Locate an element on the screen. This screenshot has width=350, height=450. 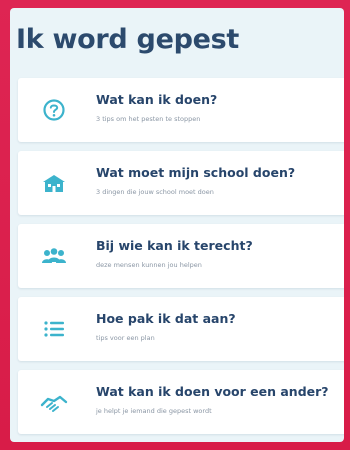
menu-item-subtitle: 3 tips om het pesten te stoppen is located at coordinates (148, 119).